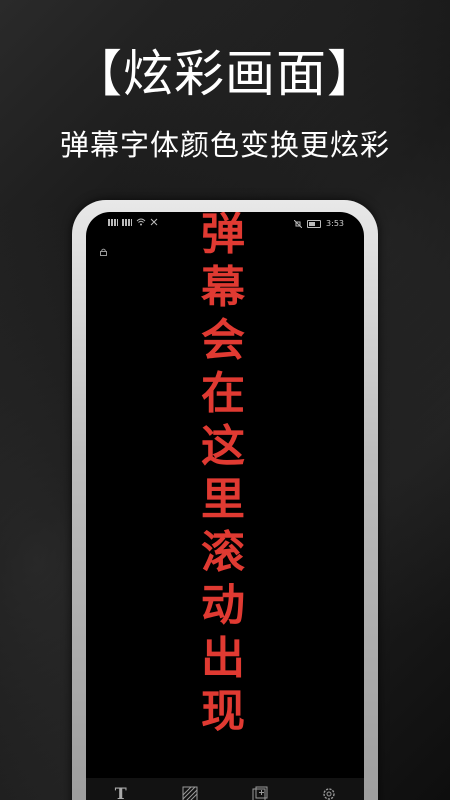 The height and width of the screenshot is (800, 450). Describe the element at coordinates (223, 446) in the screenshot. I see `danmaku-char: 这` at that location.